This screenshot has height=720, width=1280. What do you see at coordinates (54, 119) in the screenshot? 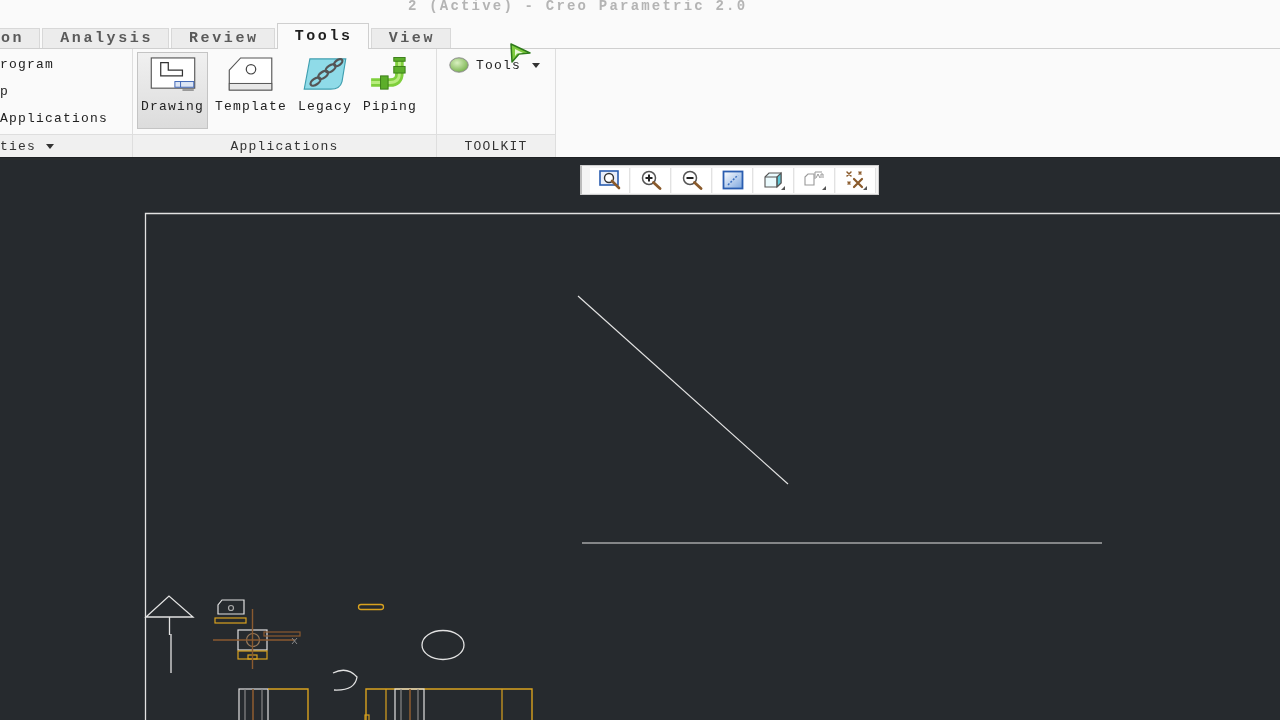
I see `menu-item: Applications` at bounding box center [54, 119].